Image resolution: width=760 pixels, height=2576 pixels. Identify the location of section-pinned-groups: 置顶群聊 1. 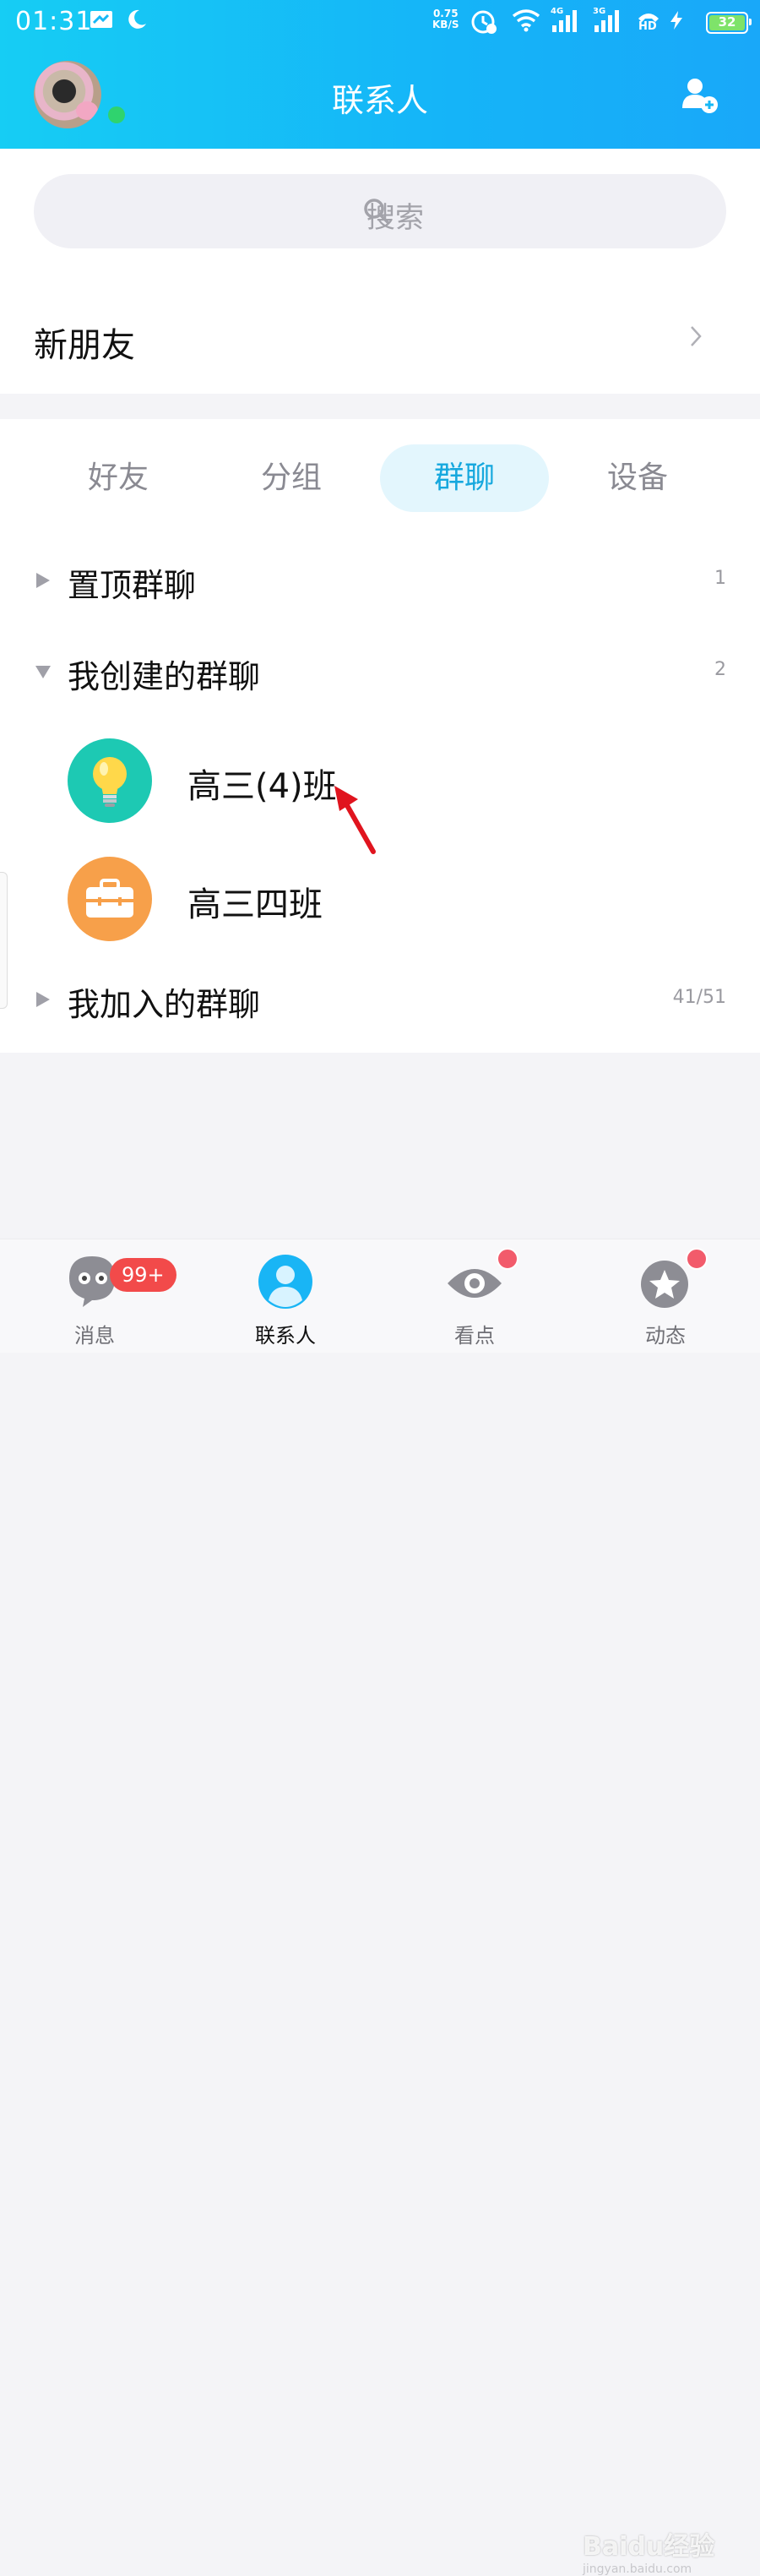
(380, 580).